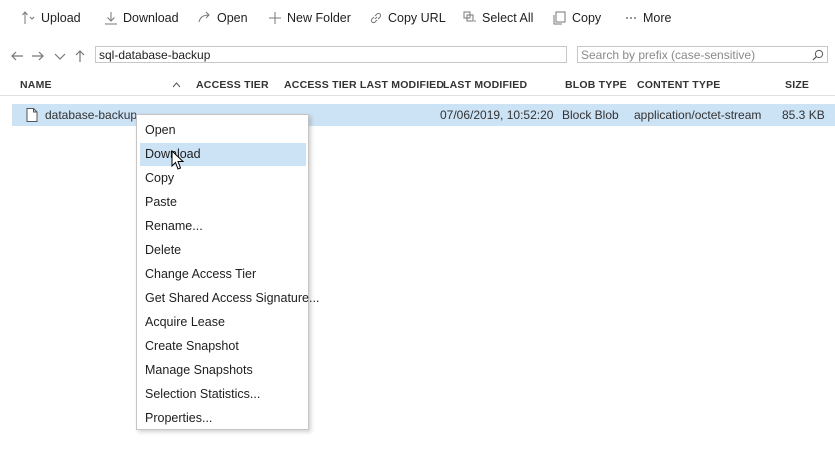 Image resolution: width=835 pixels, height=453 pixels. What do you see at coordinates (631, 18) in the screenshot?
I see `more-icon` at bounding box center [631, 18].